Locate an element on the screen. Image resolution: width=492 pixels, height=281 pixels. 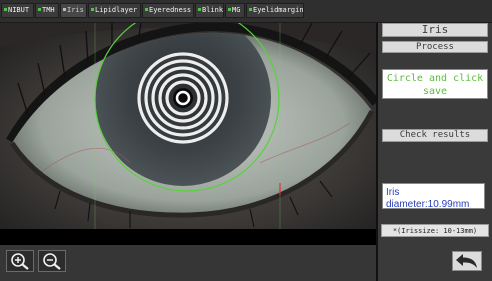
panel-title: Iris is located at coordinates (435, 30).